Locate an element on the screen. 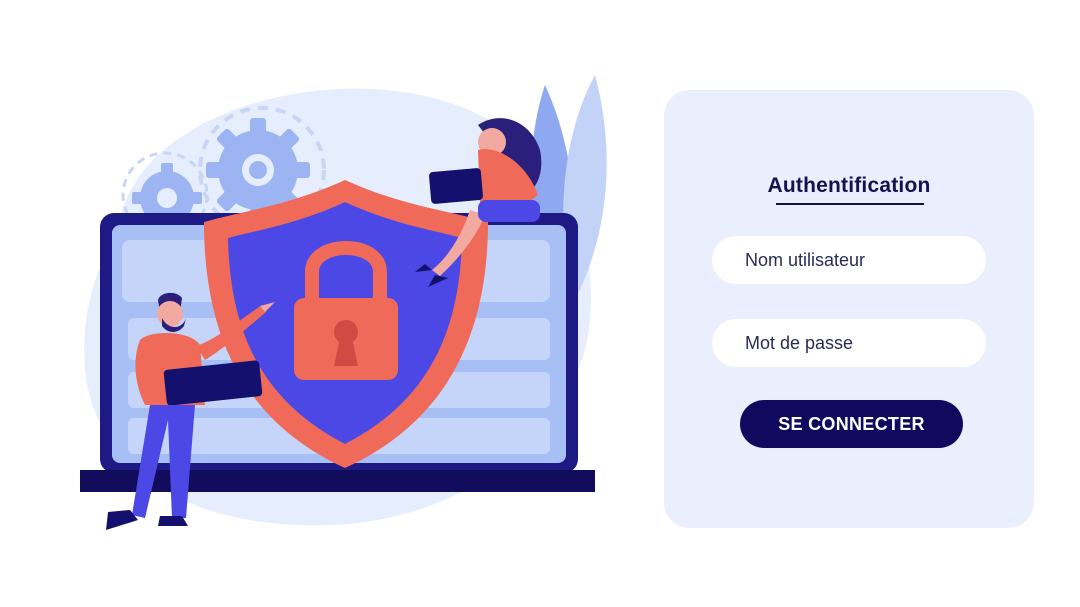  password-field is located at coordinates (849, 343).